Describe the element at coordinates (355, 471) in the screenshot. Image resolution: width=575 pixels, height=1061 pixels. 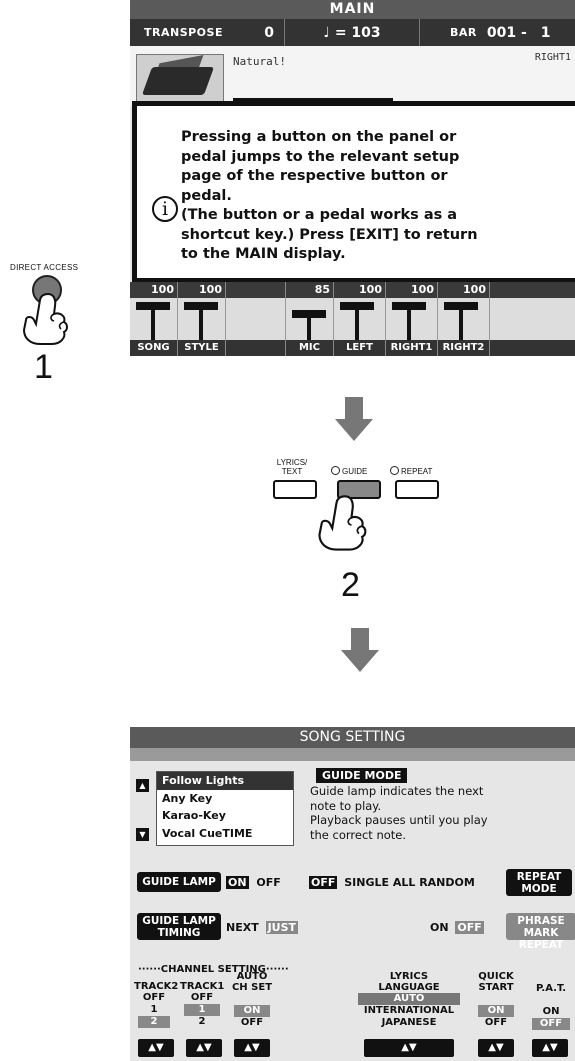
I see `guide-label: GUIDE` at that location.